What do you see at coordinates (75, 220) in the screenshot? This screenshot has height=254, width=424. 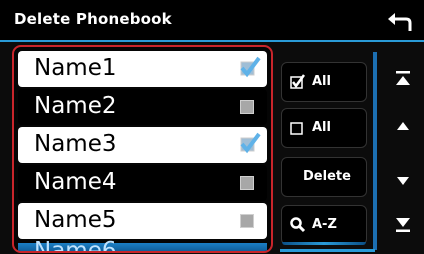 I see `list-item-label: Name5` at bounding box center [75, 220].